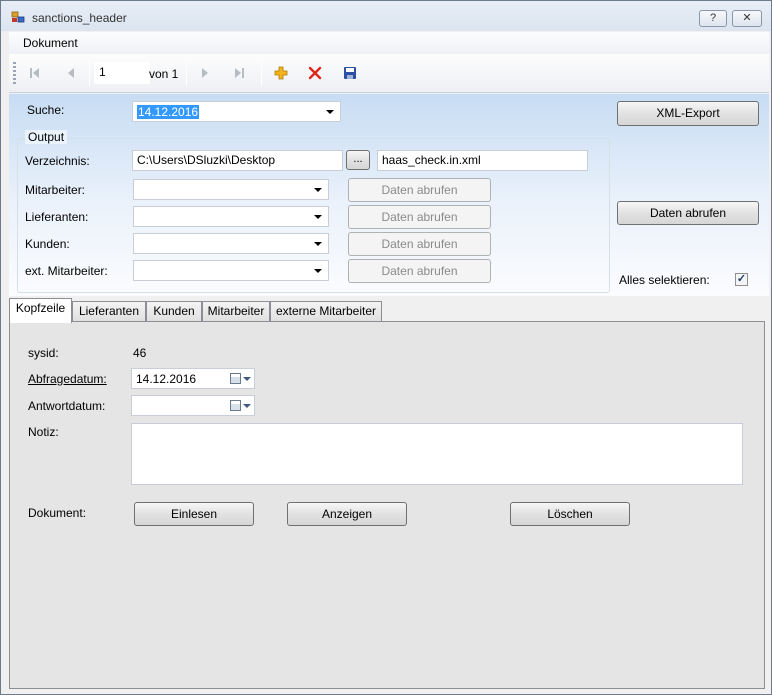  I want to click on notes-label: Notiz:, so click(43, 432).